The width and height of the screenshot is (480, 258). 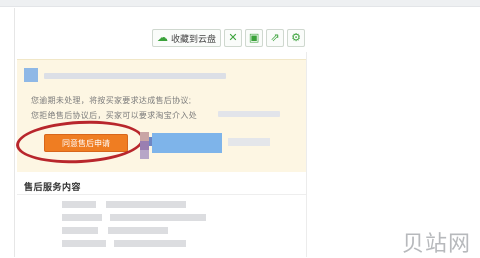 What do you see at coordinates (187, 143) in the screenshot?
I see `blurred-button` at bounding box center [187, 143].